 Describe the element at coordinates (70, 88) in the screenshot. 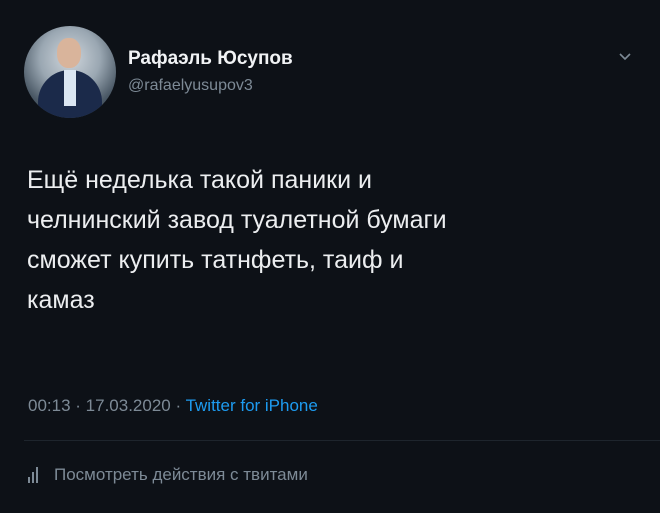

I see `avatar-shirt` at that location.